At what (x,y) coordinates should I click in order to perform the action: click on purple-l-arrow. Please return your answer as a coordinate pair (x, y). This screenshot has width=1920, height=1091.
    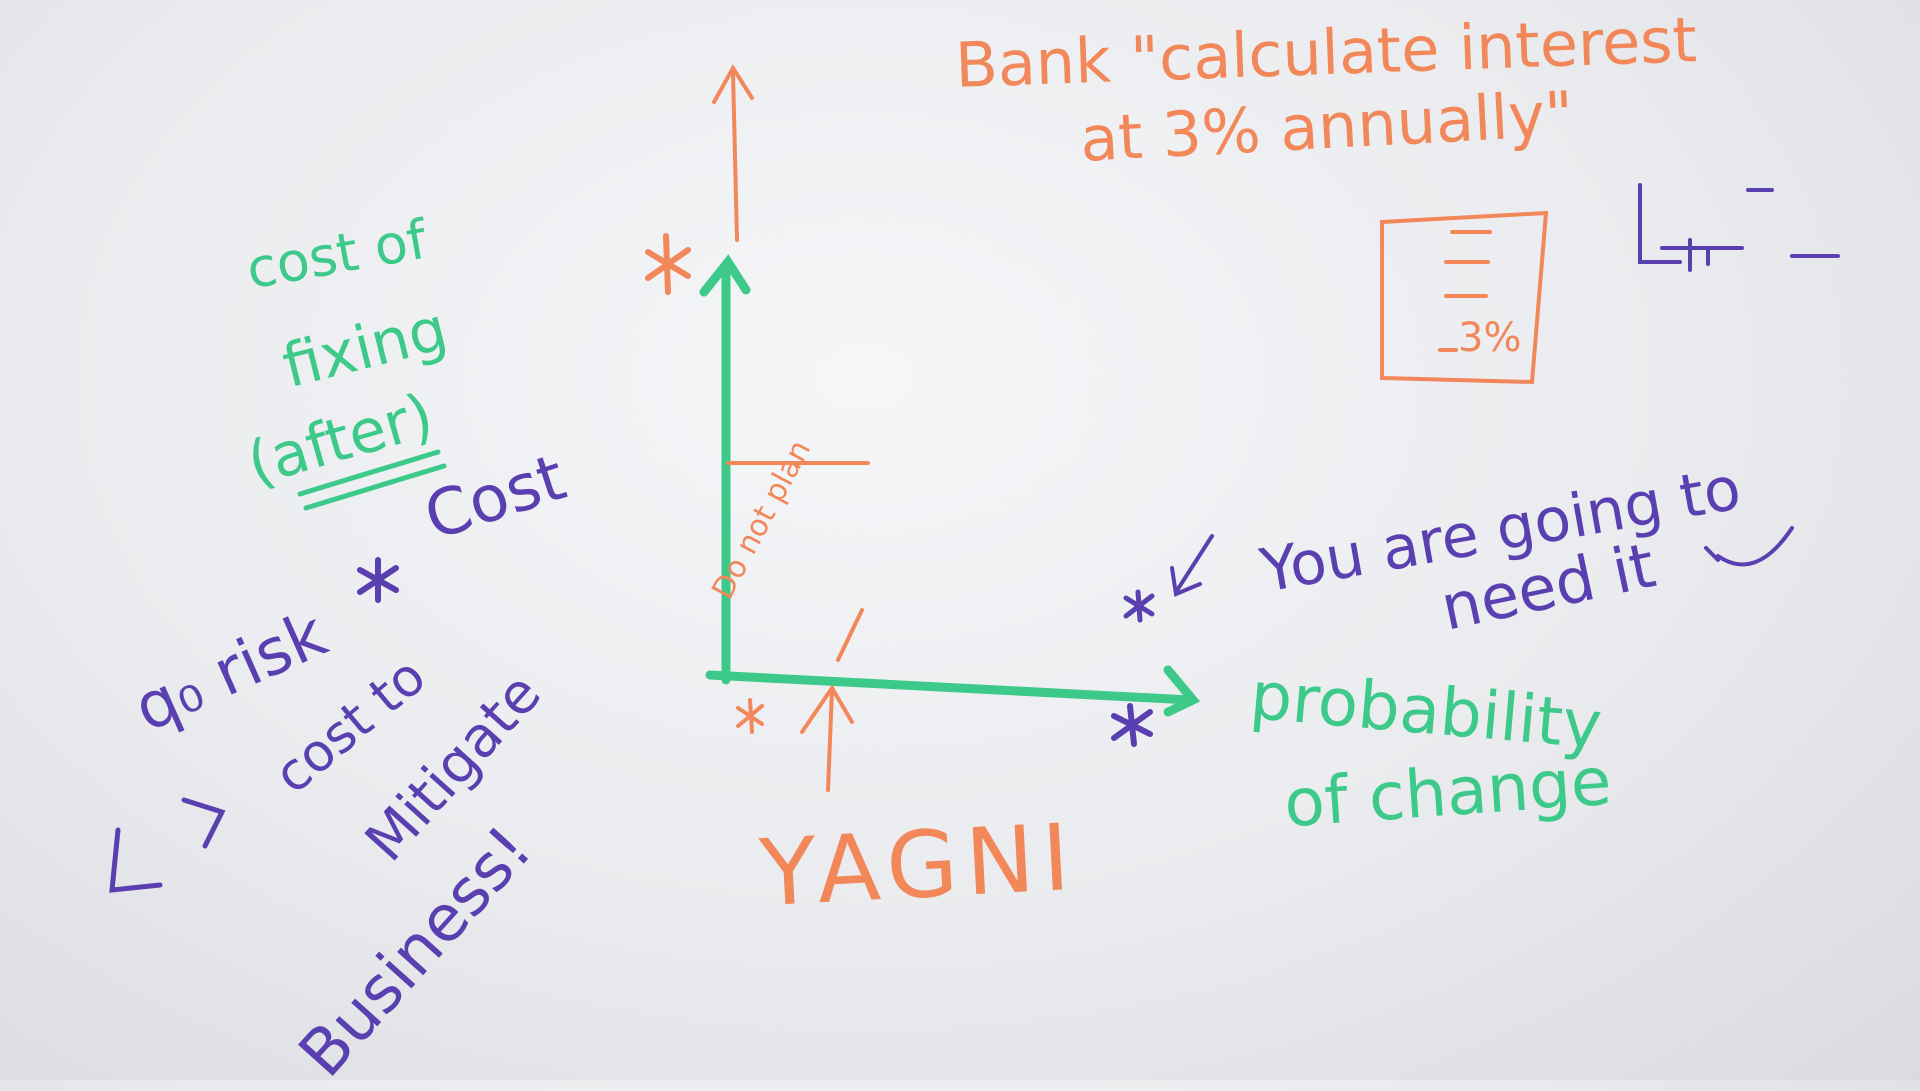
    Looking at the image, I should click on (167, 845).